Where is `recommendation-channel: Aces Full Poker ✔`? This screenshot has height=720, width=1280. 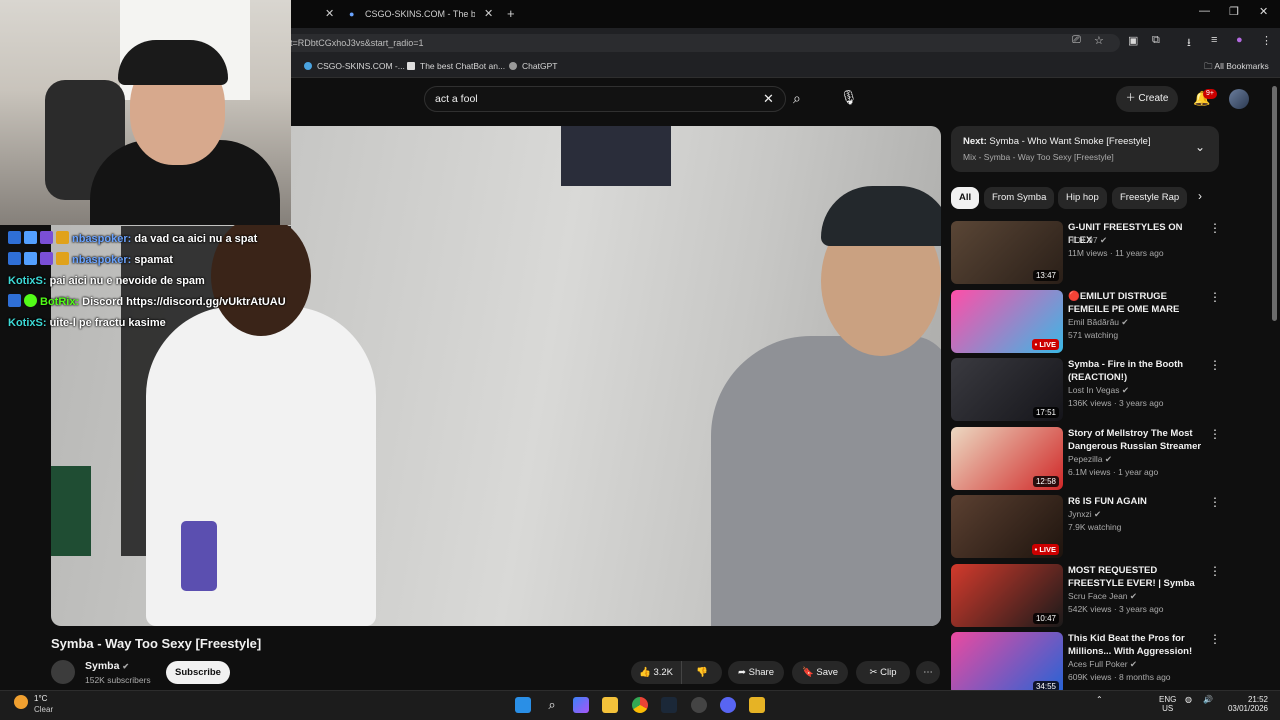 recommendation-channel: Aces Full Poker ✔ is located at coordinates (1102, 664).